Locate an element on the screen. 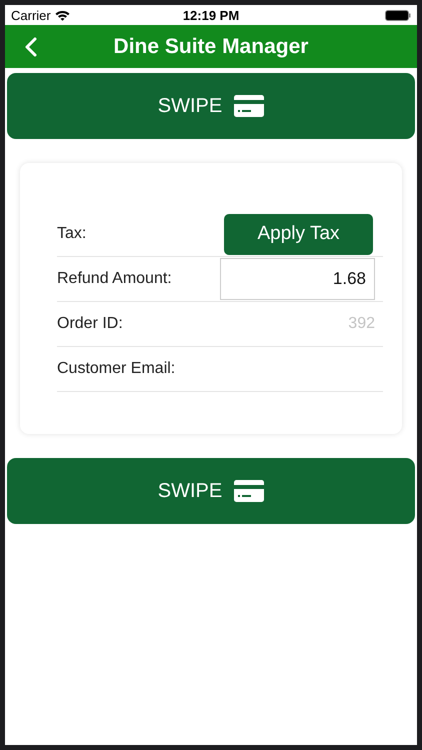  field-label: Tax: is located at coordinates (71, 234).